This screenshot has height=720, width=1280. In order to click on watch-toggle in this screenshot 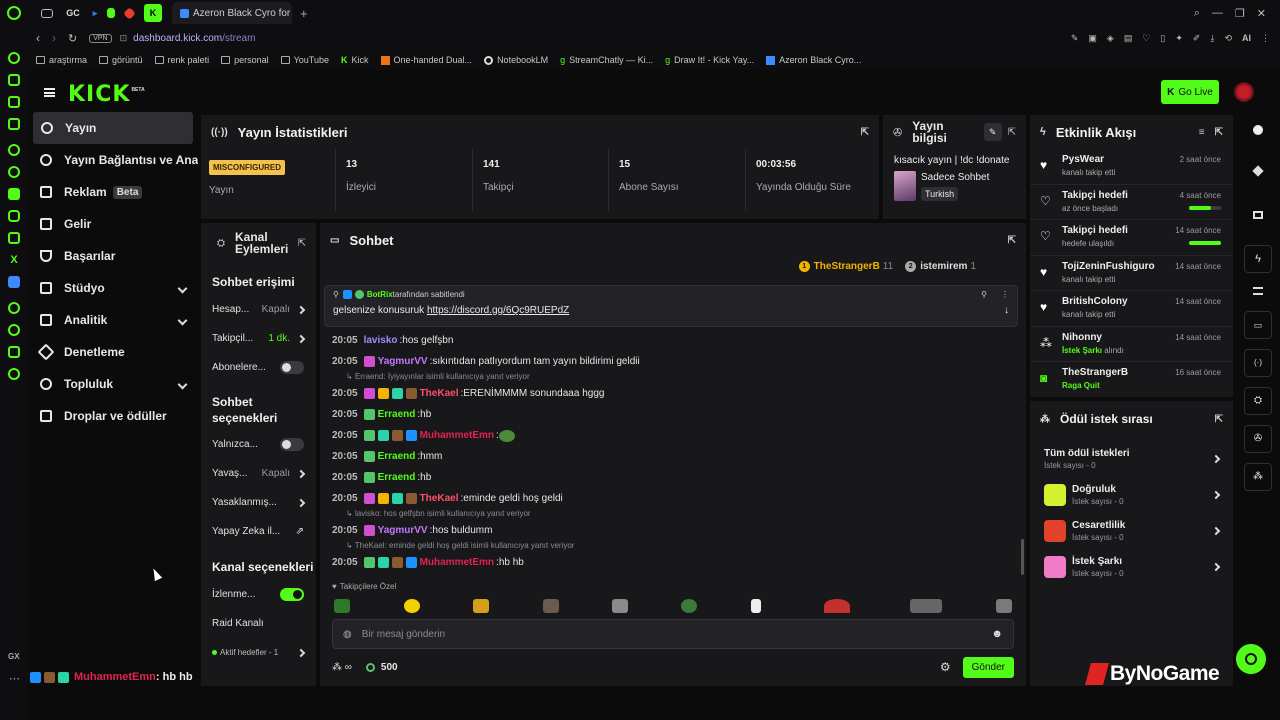, I will do `click(292, 594)`.